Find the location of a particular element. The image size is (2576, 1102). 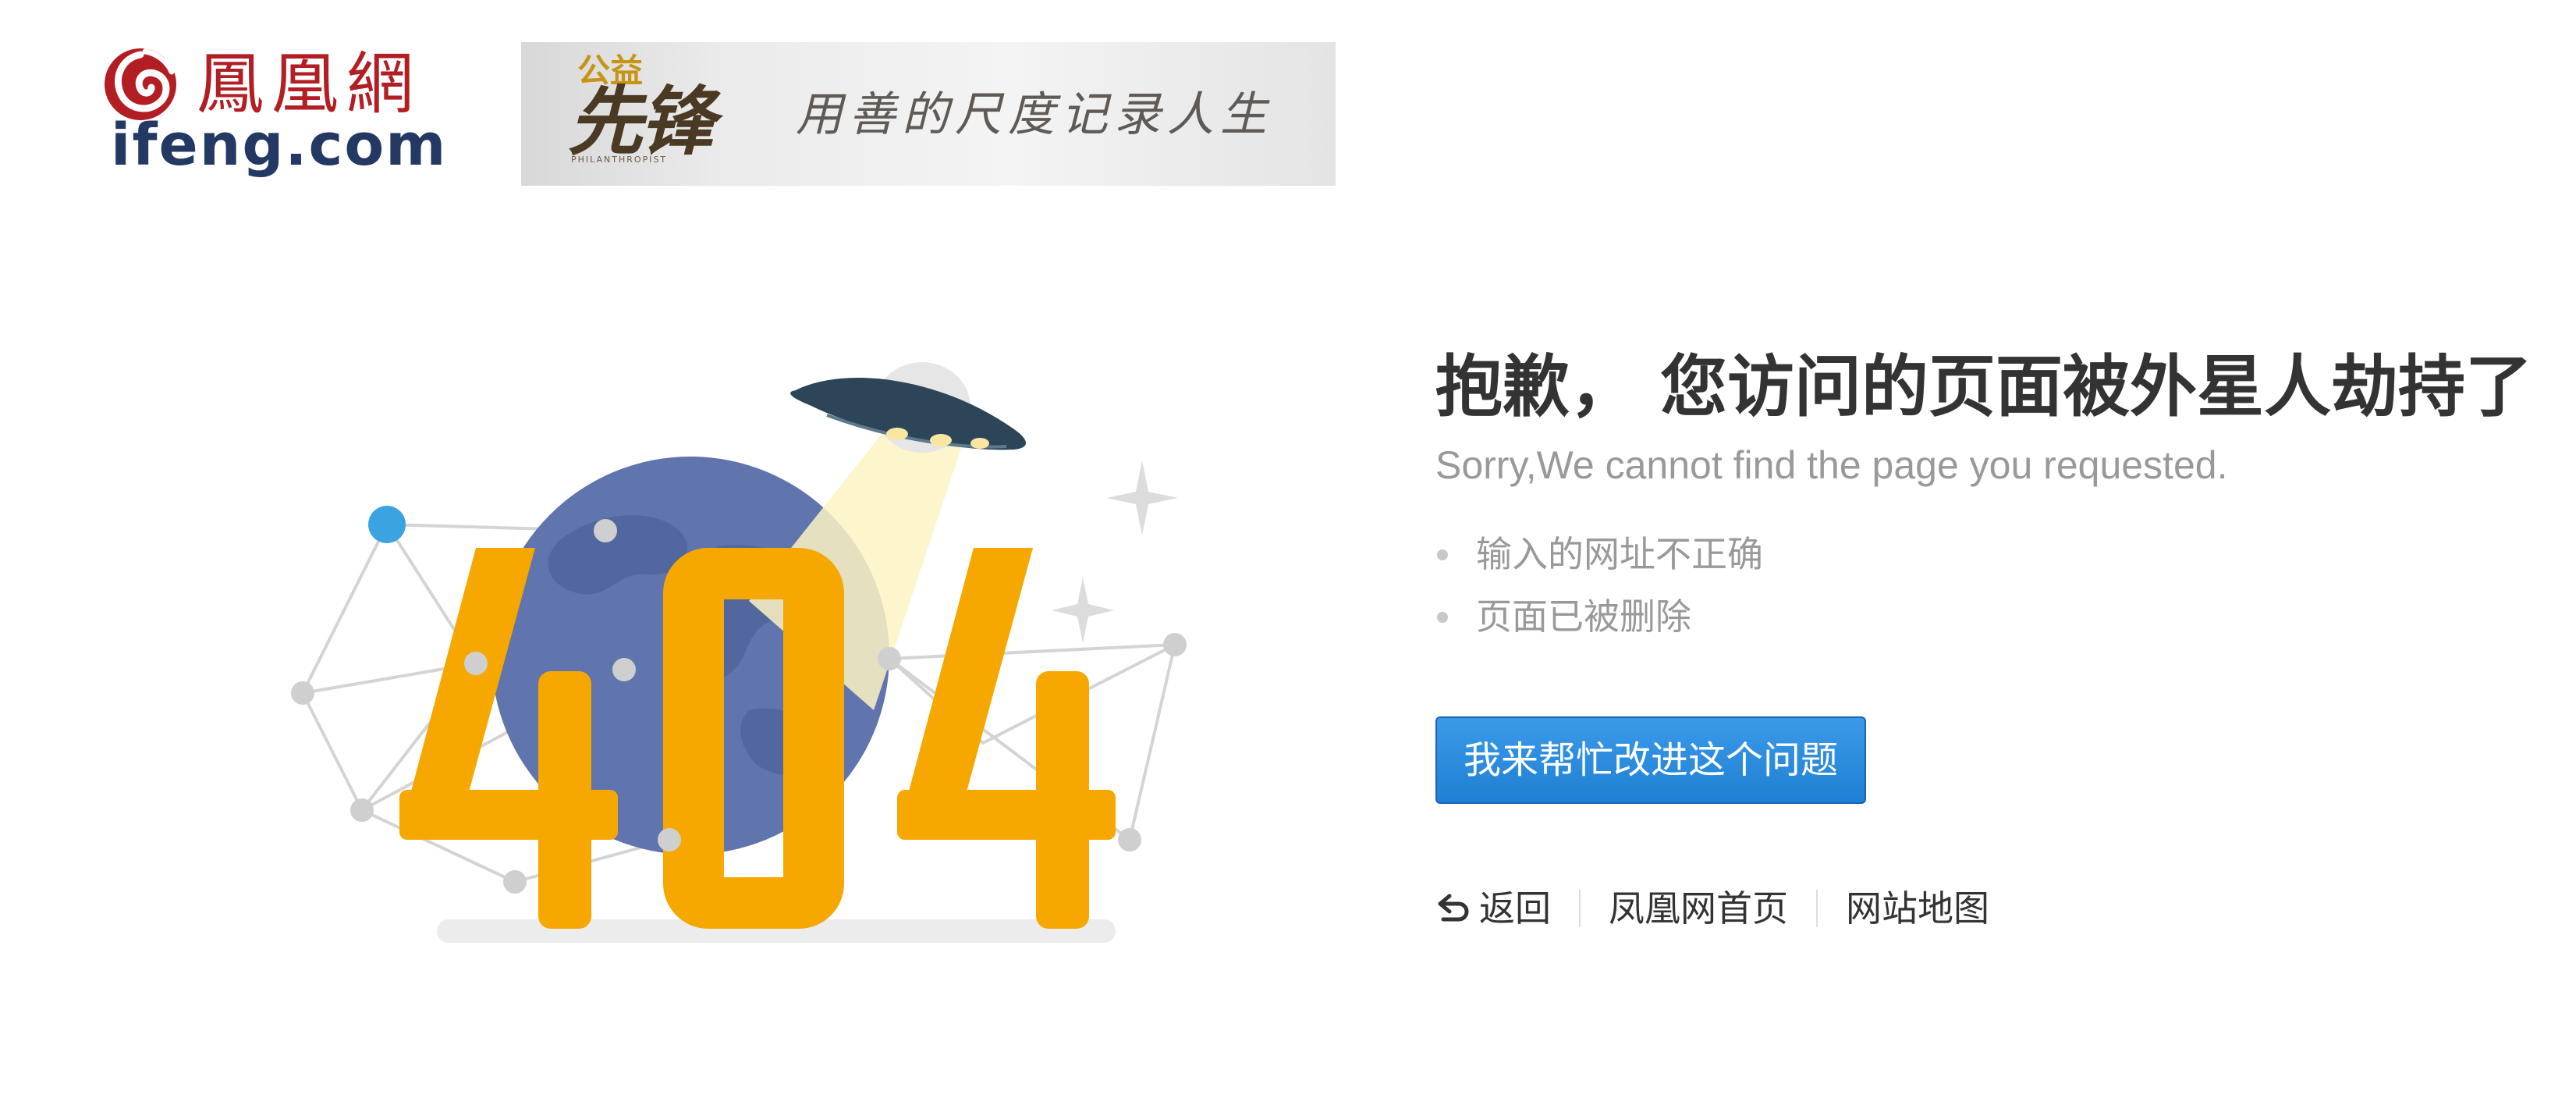

footer-links: 返回 凤凰网首页 网站地图 is located at coordinates (1989, 908).